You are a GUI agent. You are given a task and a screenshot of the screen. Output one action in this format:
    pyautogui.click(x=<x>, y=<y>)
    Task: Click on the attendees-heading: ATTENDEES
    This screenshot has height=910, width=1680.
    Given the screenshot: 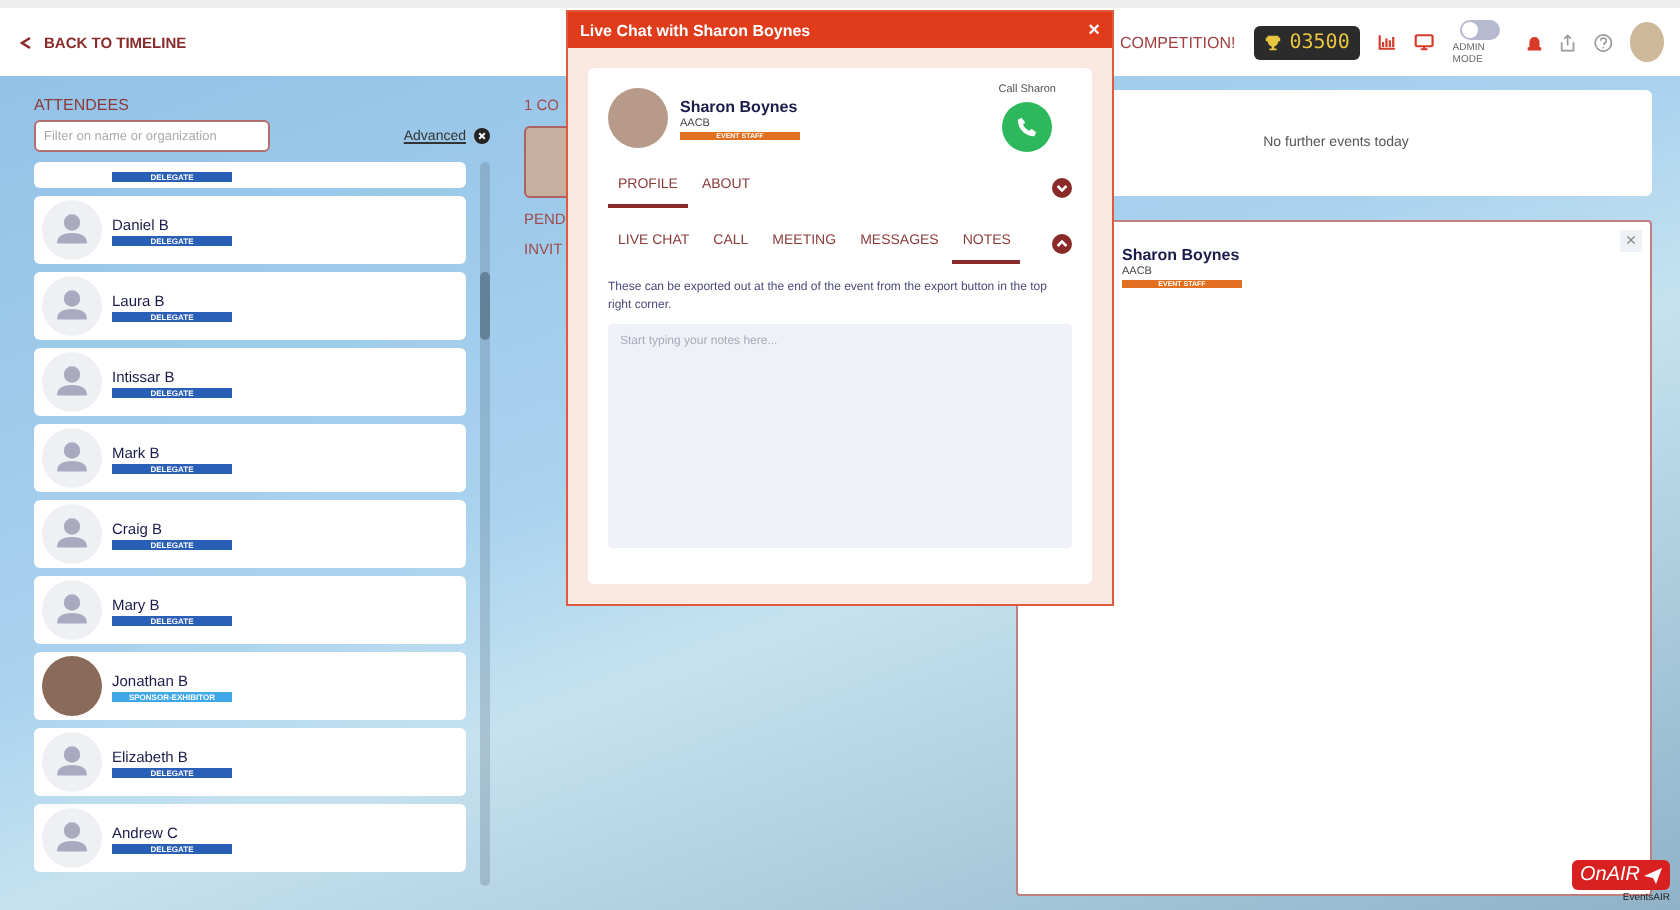 What is the action you would take?
    pyautogui.click(x=82, y=105)
    